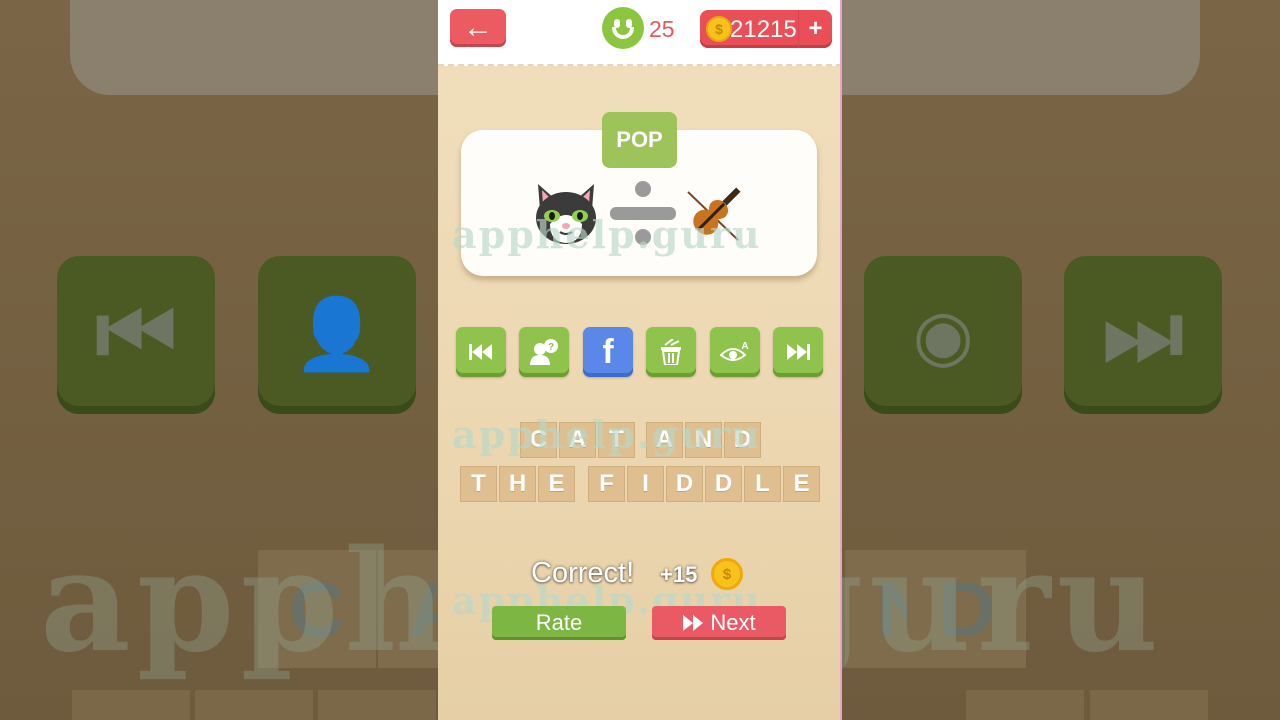 This screenshot has height=720, width=1280. I want to click on back-arrow-icon: ←, so click(478, 27).